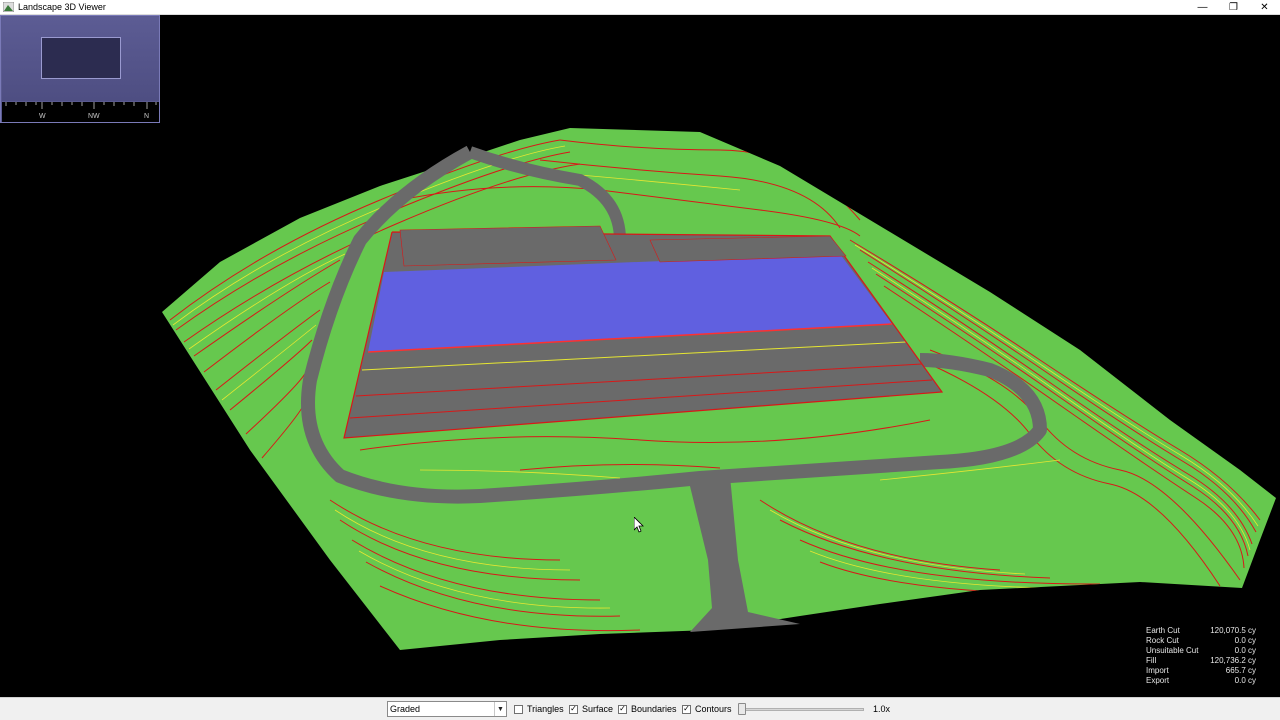  I want to click on quantity-row-export: Export 0.0 cy, so click(1201, 681).